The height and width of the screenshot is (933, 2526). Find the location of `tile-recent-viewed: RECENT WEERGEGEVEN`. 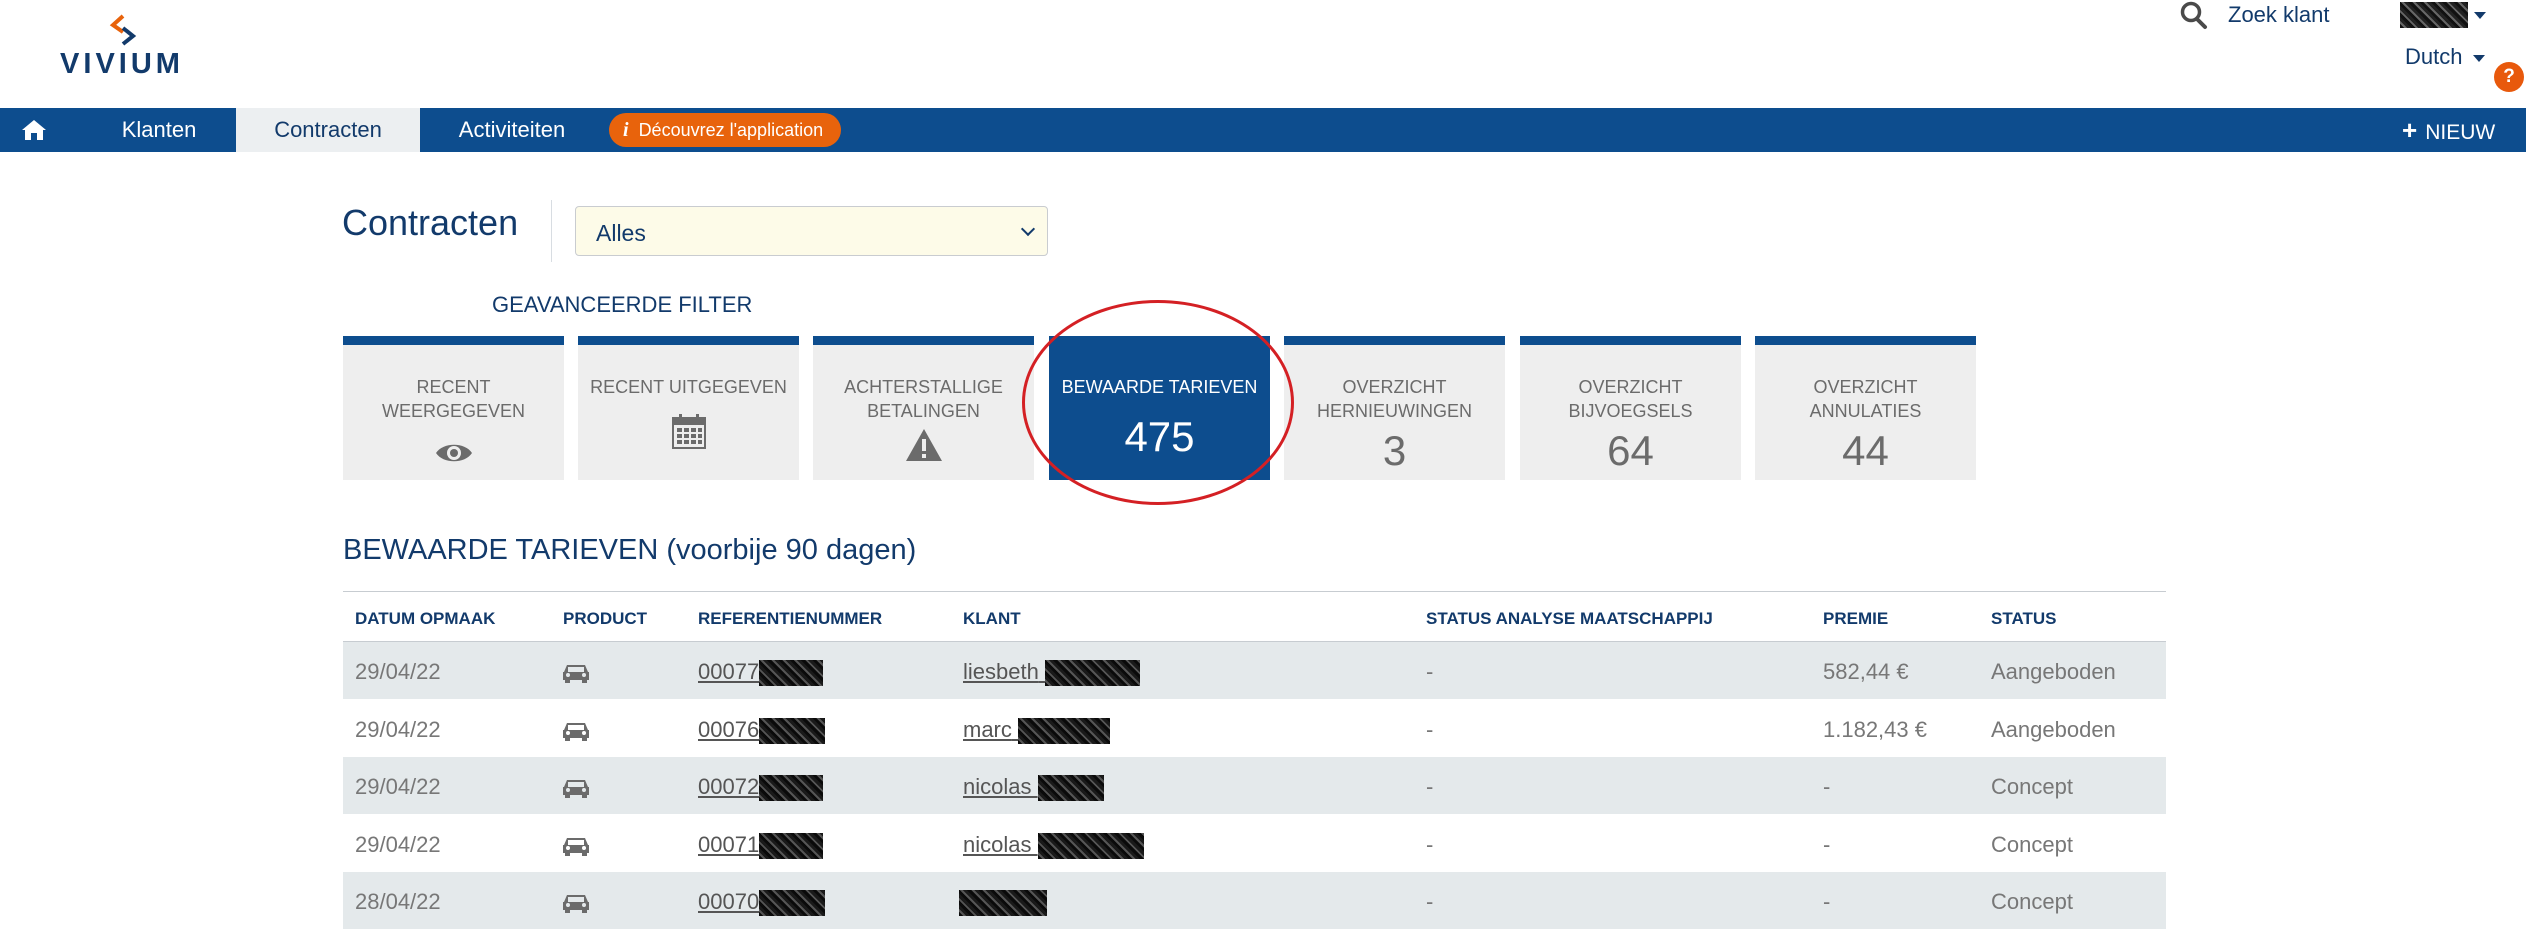

tile-recent-viewed: RECENT WEERGEGEVEN is located at coordinates (453, 408).